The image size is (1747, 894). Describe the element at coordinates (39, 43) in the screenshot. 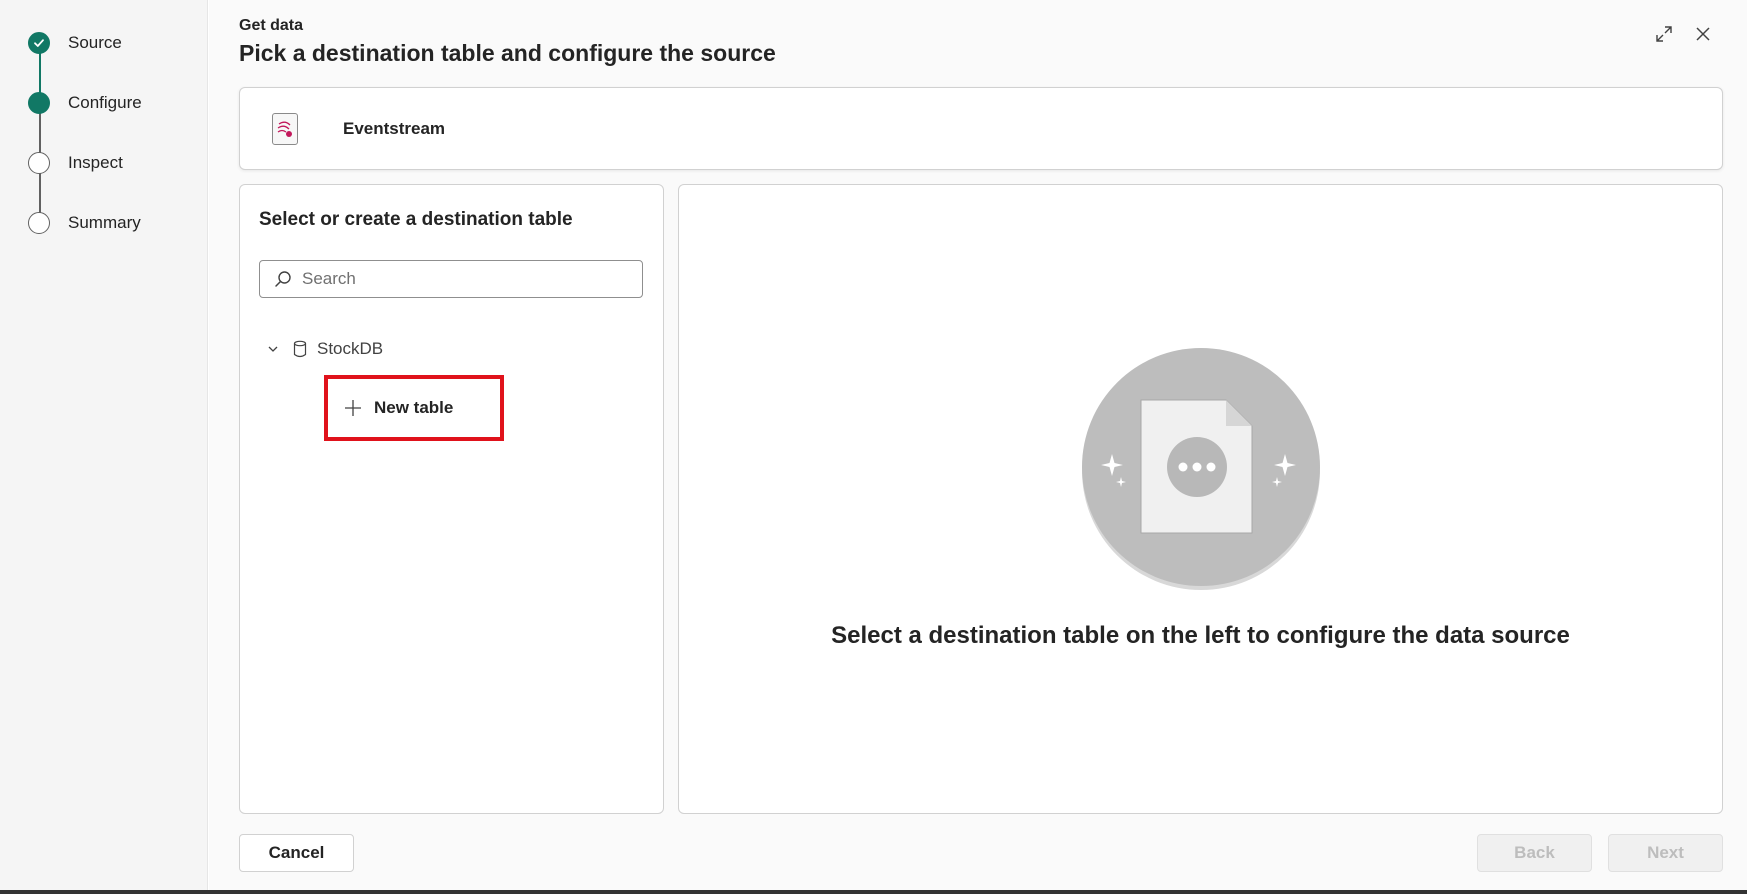

I see `check-icon` at that location.